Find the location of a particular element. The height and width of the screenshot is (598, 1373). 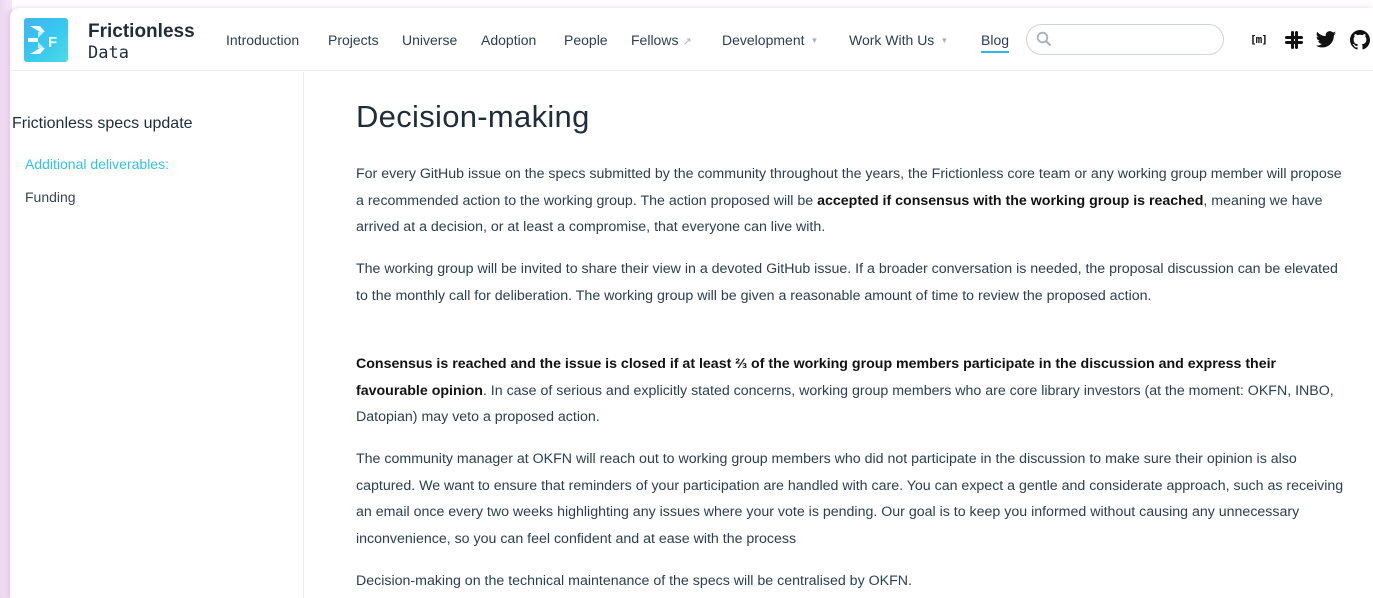

sidebar-item-additional-deliverables: Additional deliverables: is located at coordinates (97, 164).